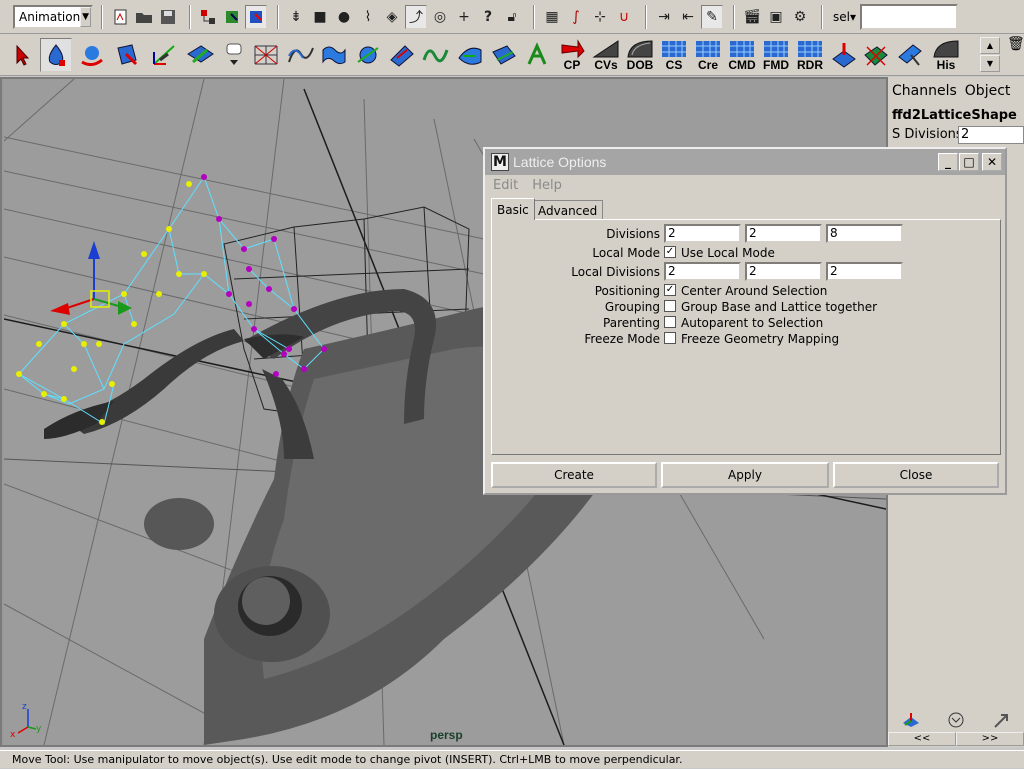 Image resolution: width=1024 pixels, height=769 pixels. What do you see at coordinates (927, 134) in the screenshot?
I see `attribute-label: S Divisions` at bounding box center [927, 134].